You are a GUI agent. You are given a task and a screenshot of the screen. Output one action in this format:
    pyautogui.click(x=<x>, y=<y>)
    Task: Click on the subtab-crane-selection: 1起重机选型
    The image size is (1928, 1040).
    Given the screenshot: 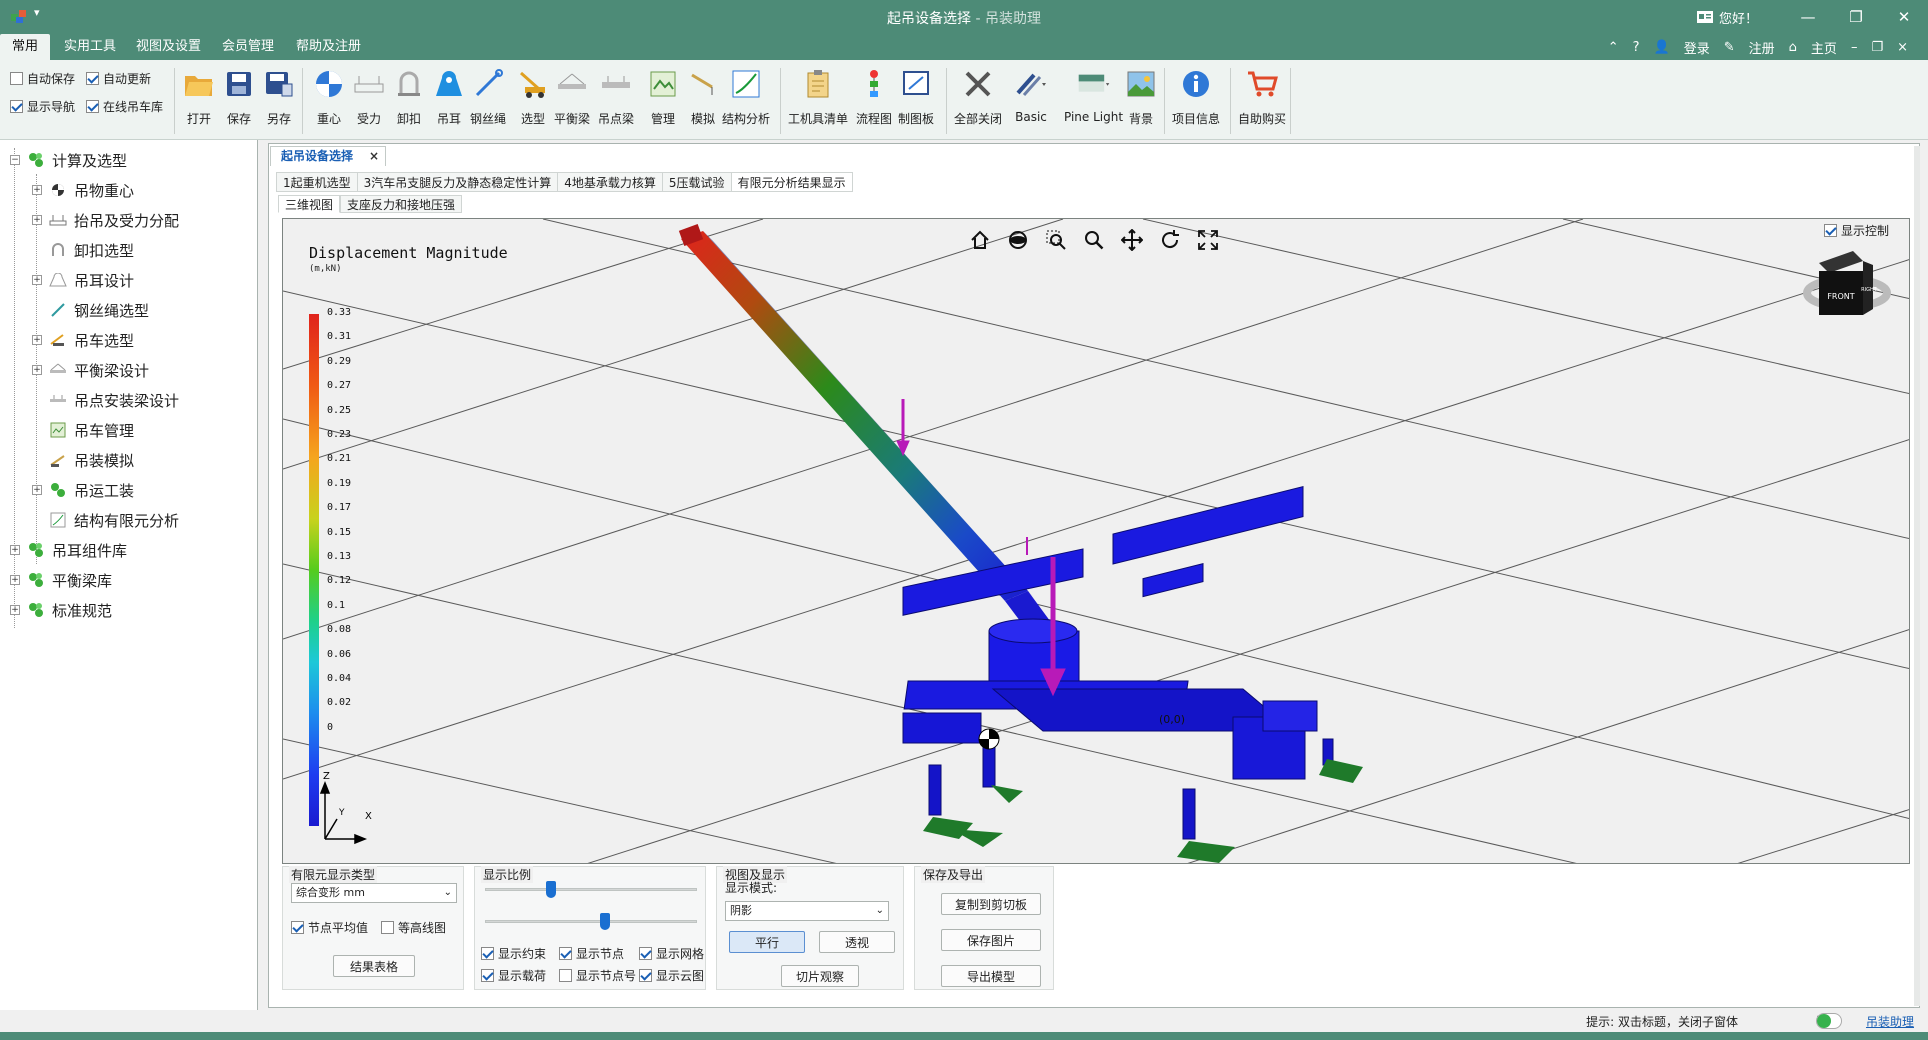 What is the action you would take?
    pyautogui.click(x=316, y=182)
    